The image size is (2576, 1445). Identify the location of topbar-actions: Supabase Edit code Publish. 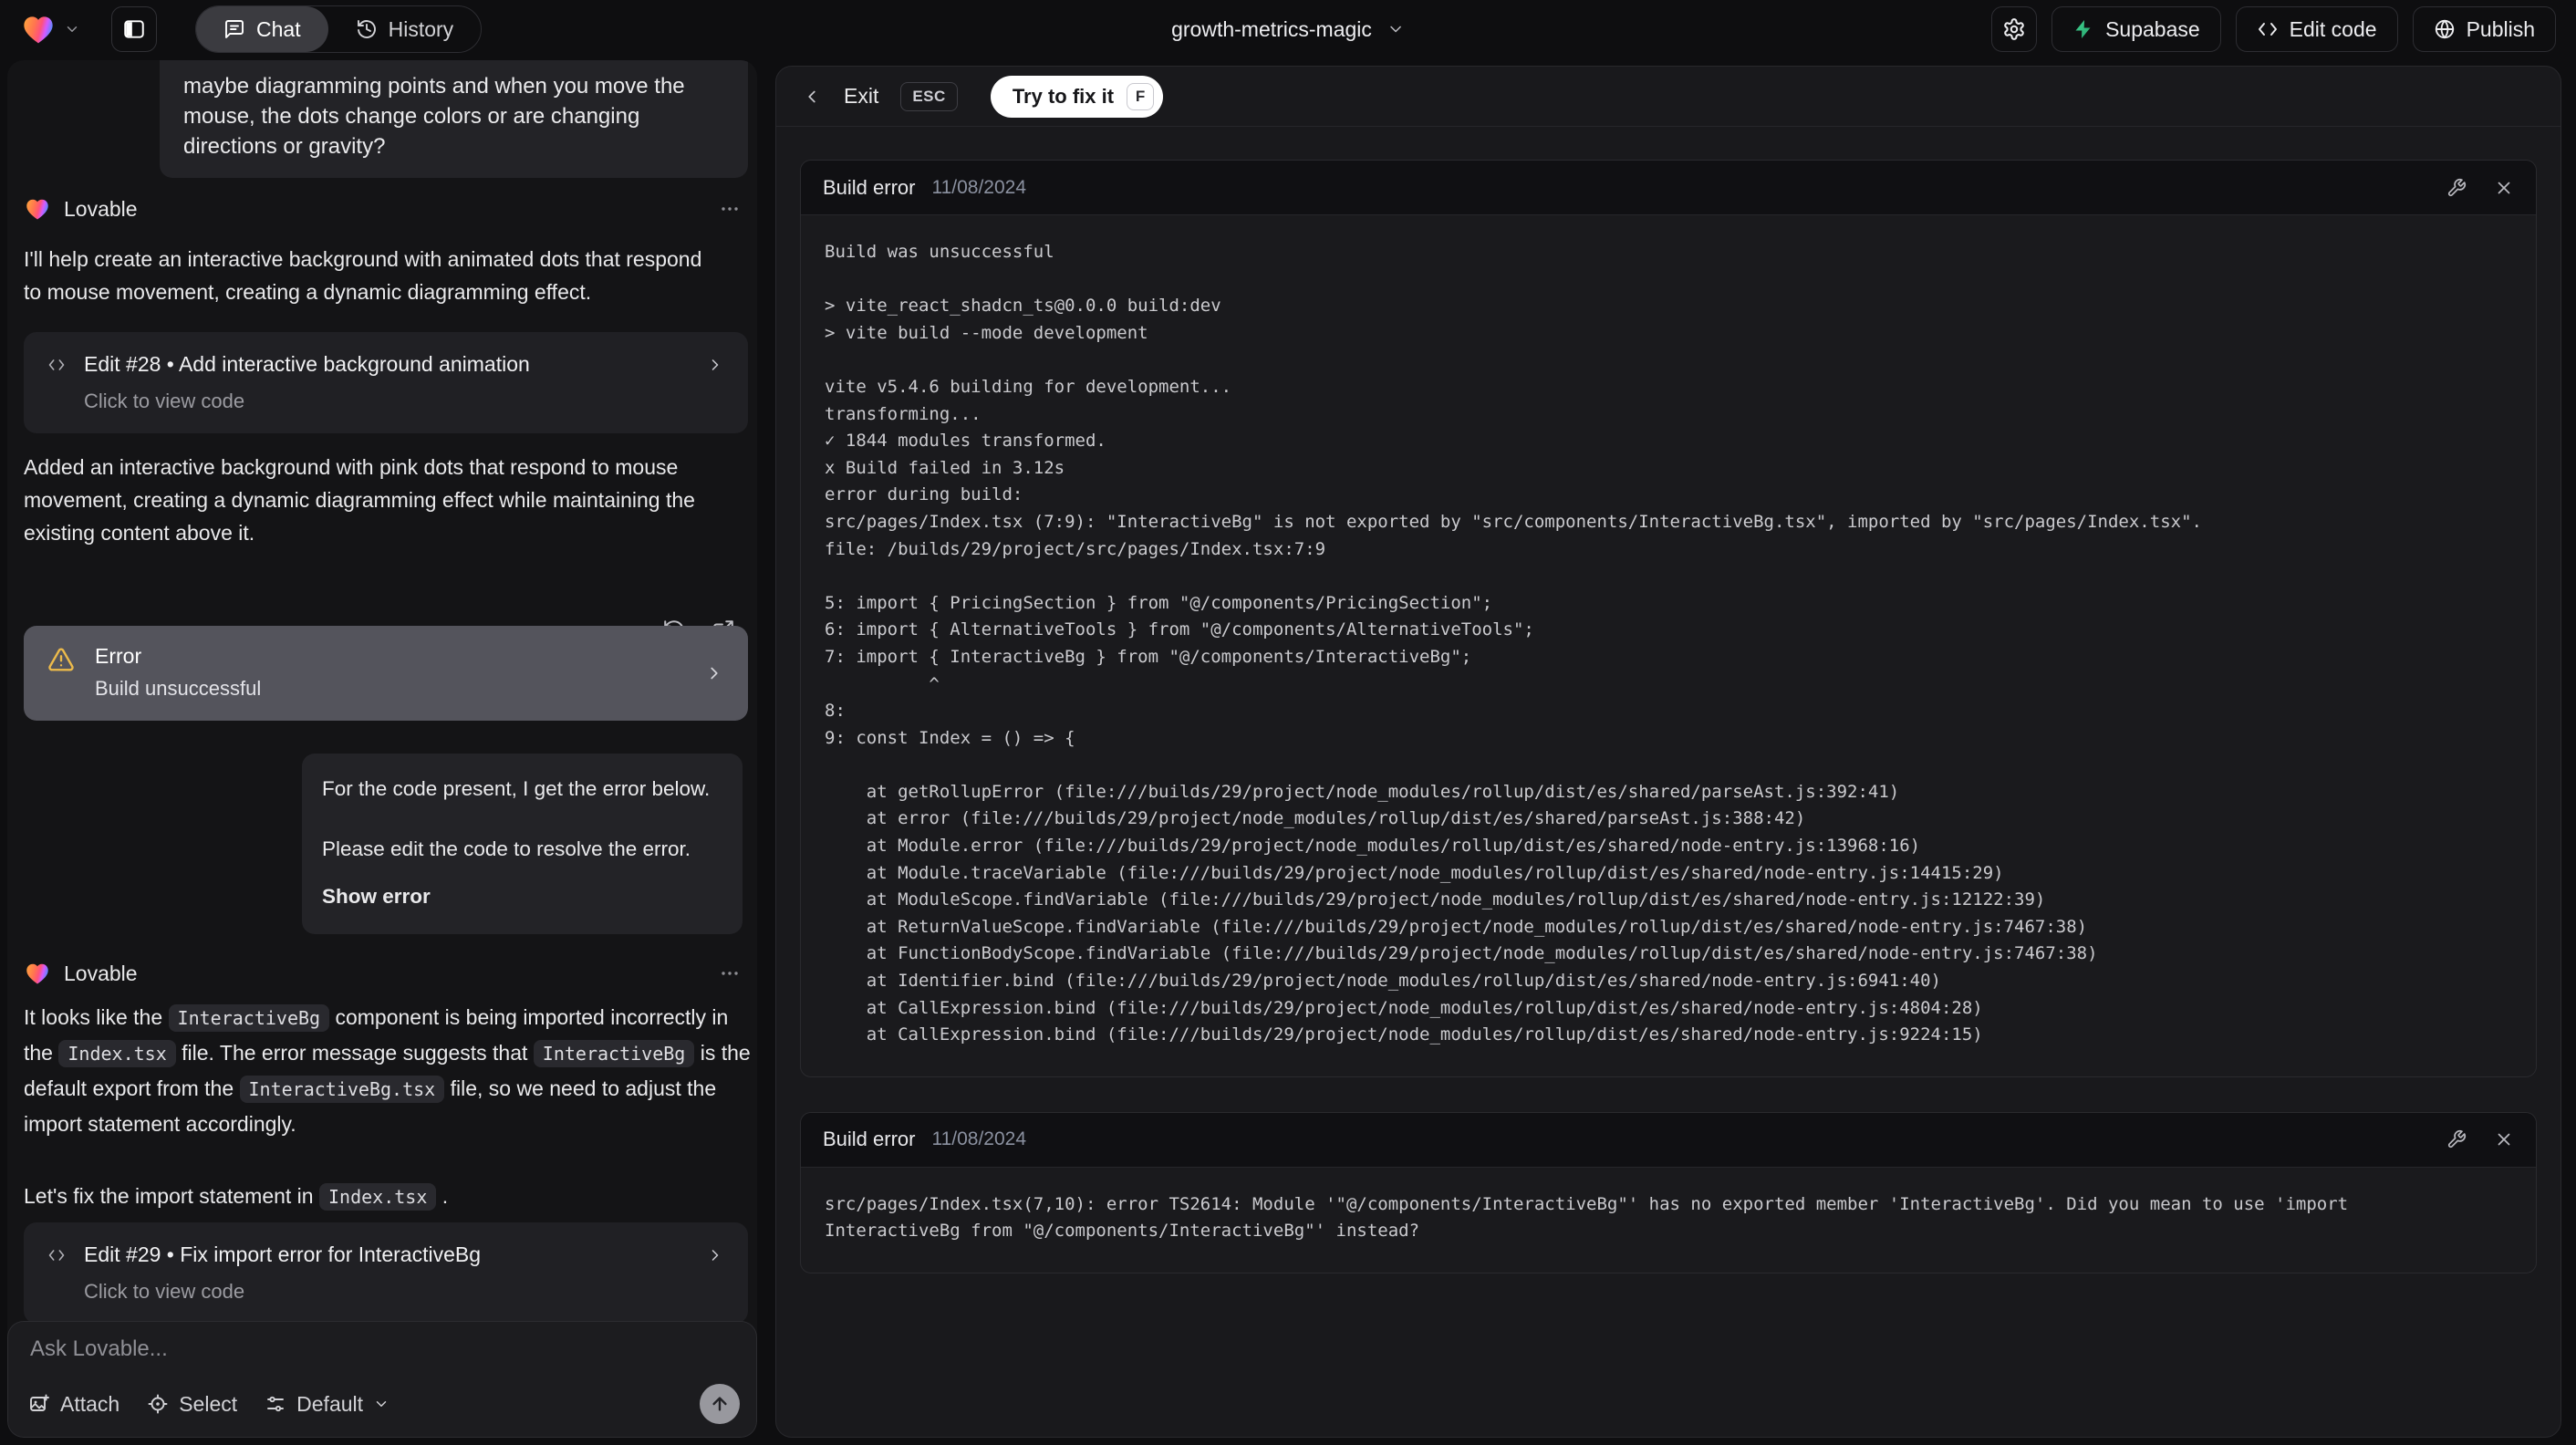
(2273, 29).